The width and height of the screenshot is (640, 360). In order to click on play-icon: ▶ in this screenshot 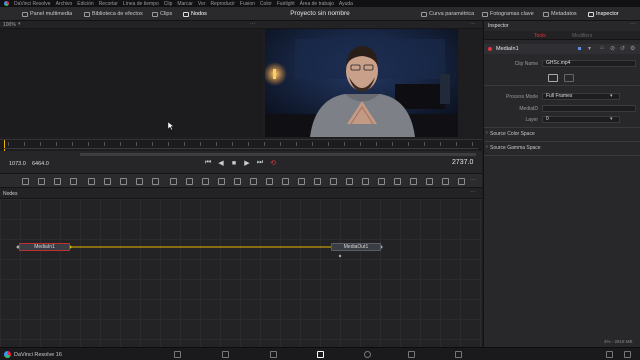, I will do `click(247, 163)`.